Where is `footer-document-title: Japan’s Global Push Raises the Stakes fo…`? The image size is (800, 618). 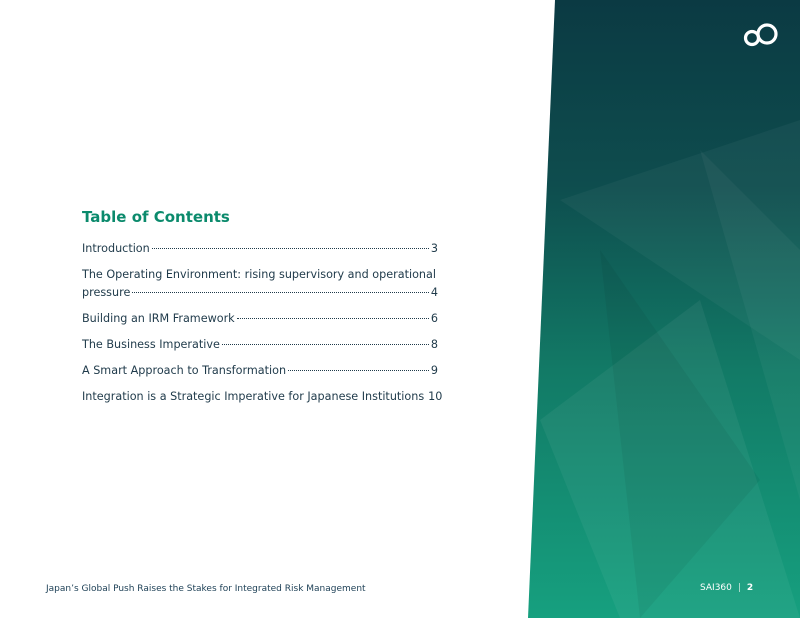
footer-document-title: Japan’s Global Push Raises the Stakes fo… is located at coordinates (206, 589).